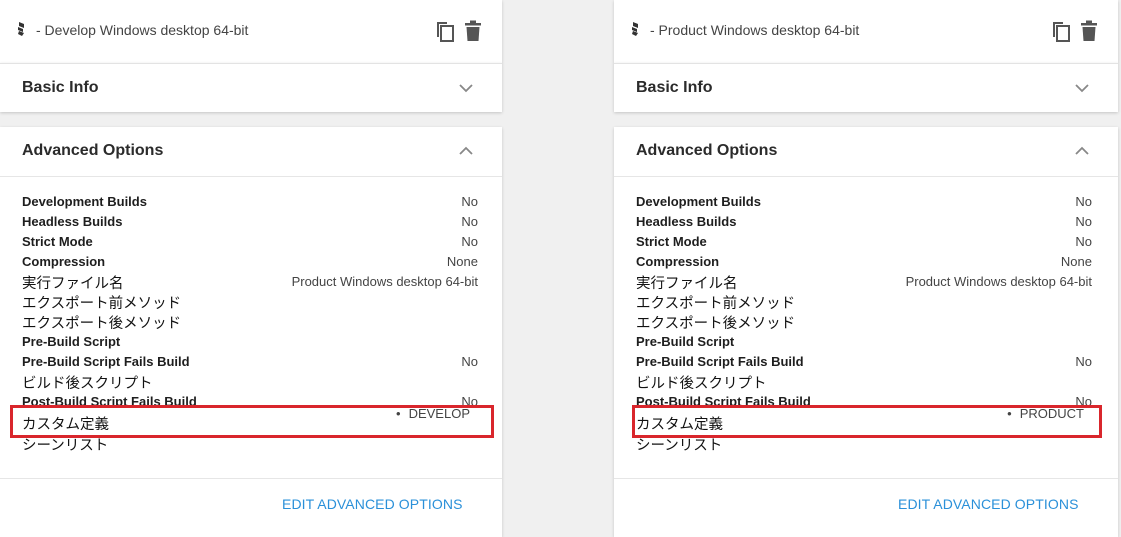  What do you see at coordinates (142, 30) in the screenshot?
I see `target-title: - Develop Windows desktop 64-bit` at bounding box center [142, 30].